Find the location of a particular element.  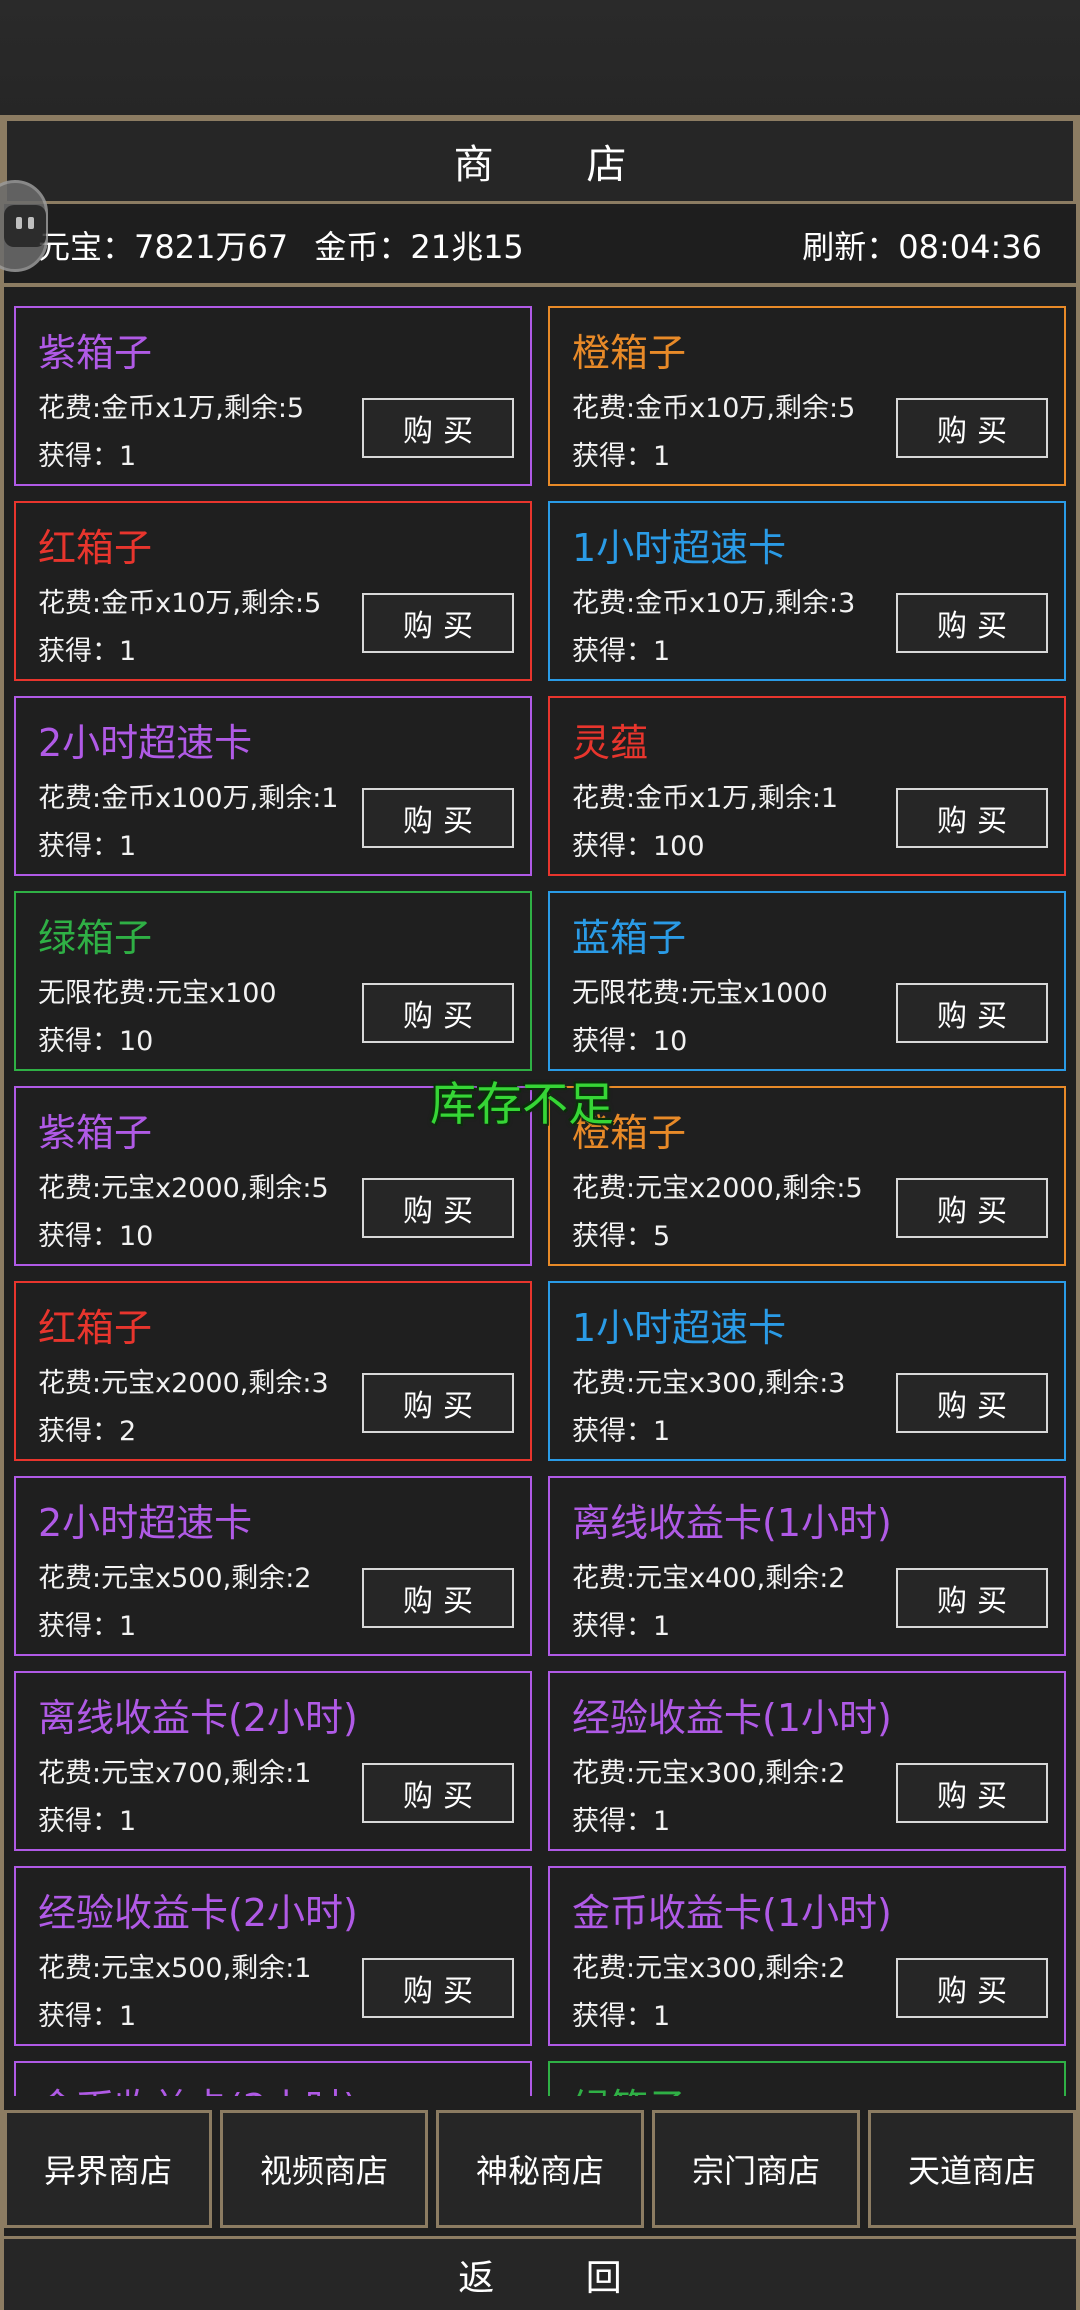

floating-assistant-icon is located at coordinates (24, 226).